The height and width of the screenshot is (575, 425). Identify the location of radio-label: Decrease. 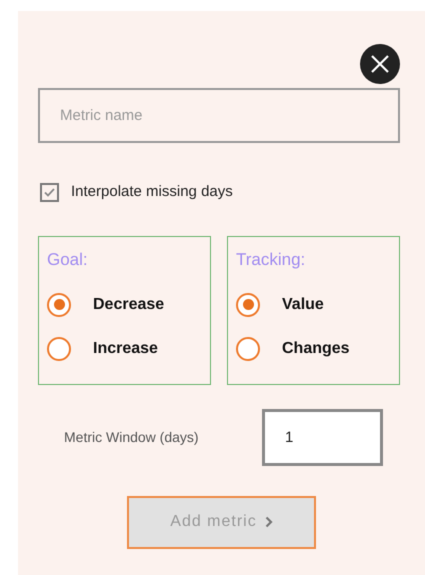
(128, 304).